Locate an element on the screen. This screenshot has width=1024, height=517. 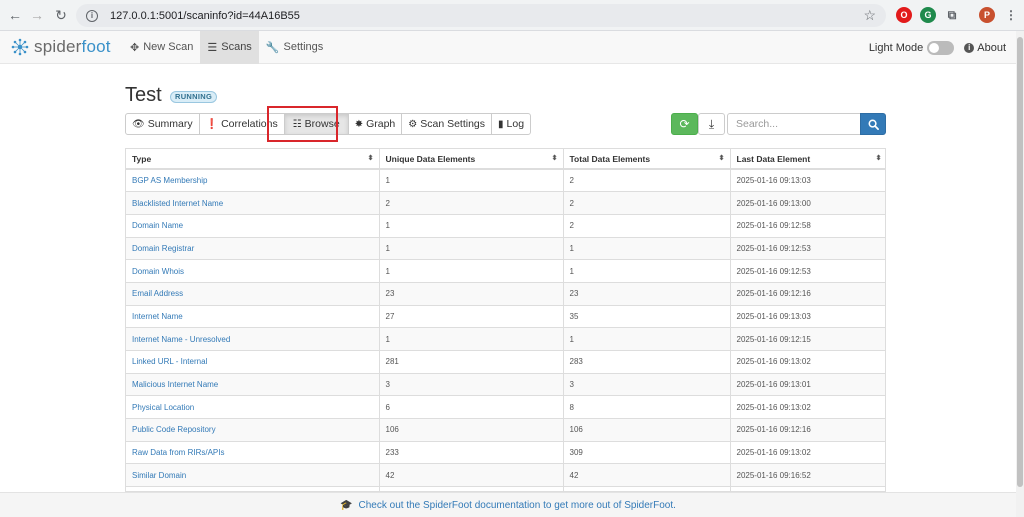
cell-total: 23 is located at coordinates (647, 293).